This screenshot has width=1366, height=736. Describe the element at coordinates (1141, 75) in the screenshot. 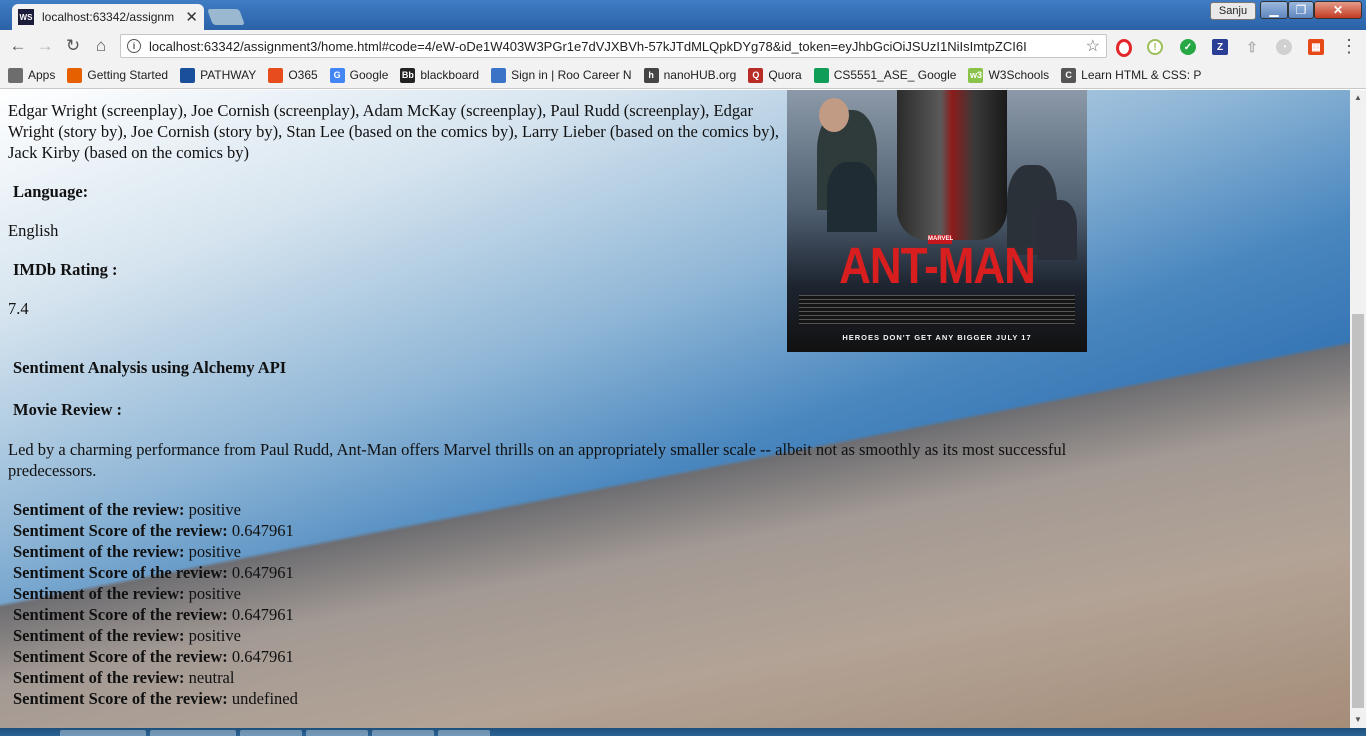

I see `bookmark-label: Learn HTML & CSS: P` at that location.